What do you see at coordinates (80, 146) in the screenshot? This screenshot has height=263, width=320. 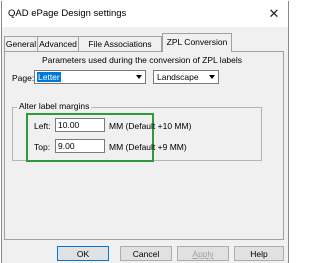 I see `top-margin-input` at bounding box center [80, 146].